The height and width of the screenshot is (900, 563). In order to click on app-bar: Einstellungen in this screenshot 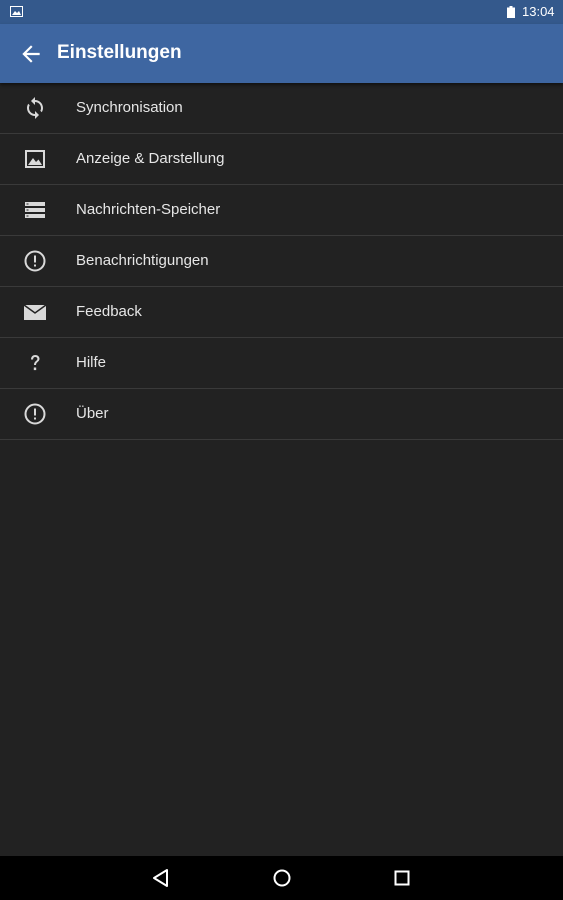, I will do `click(281, 53)`.